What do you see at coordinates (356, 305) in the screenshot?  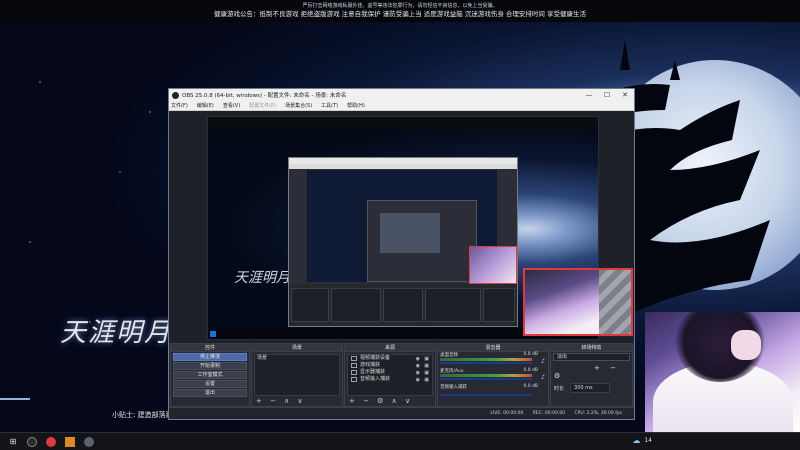 I see `nested-dock-scenes` at bounding box center [356, 305].